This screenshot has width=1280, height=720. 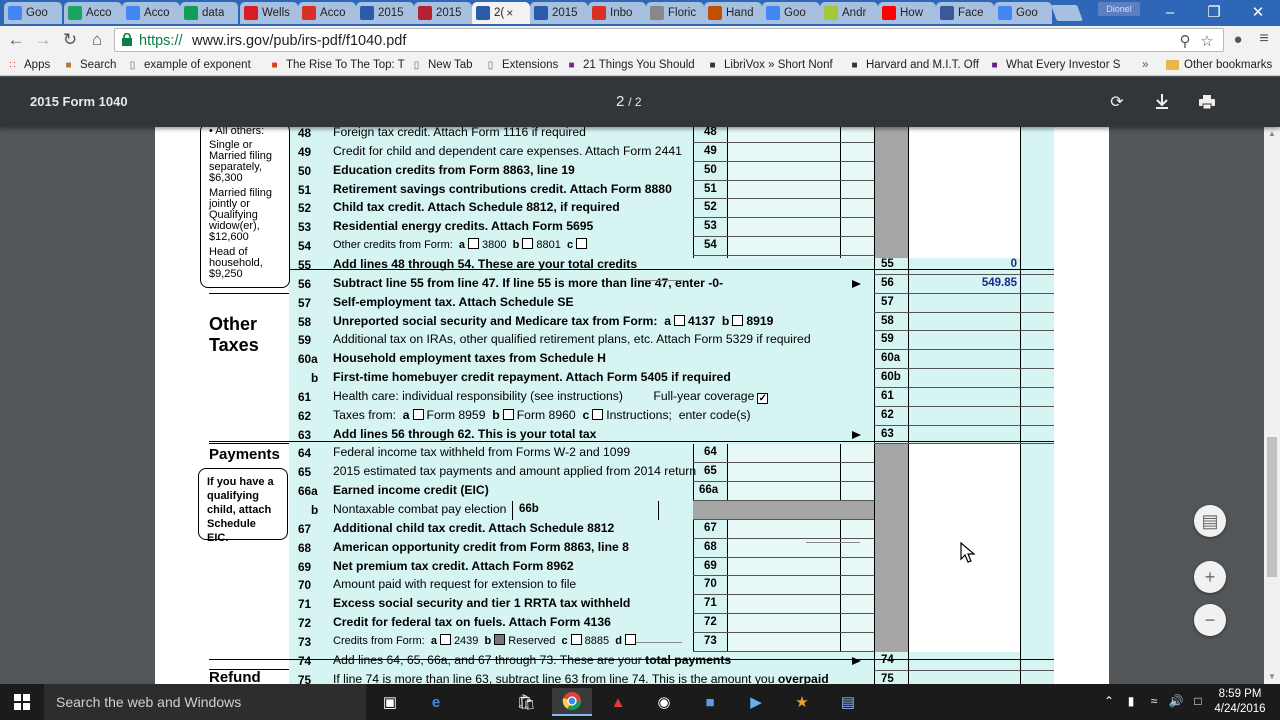 What do you see at coordinates (1154, 701) in the screenshot?
I see `wifi-icon: ≈` at bounding box center [1154, 701].